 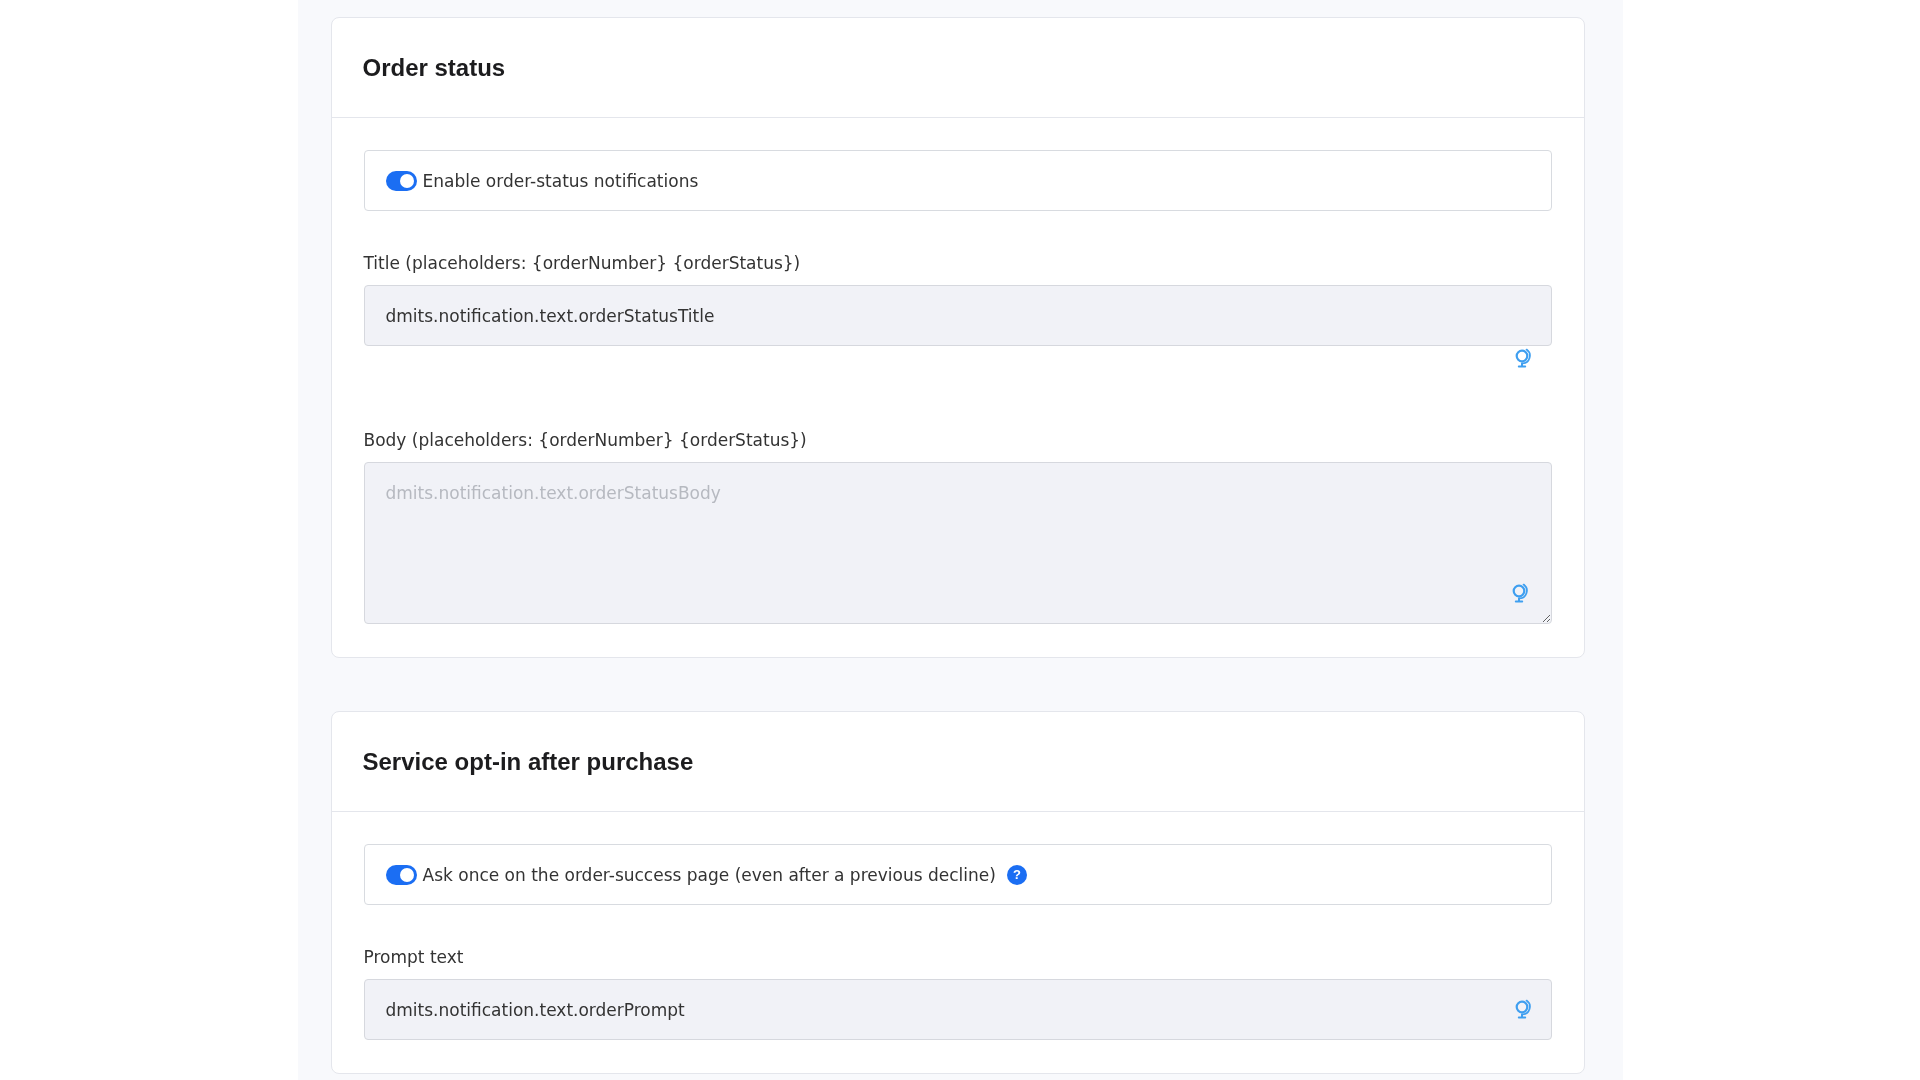 I want to click on toggle-label: Enable order-status notifications, so click(x=560, y=180).